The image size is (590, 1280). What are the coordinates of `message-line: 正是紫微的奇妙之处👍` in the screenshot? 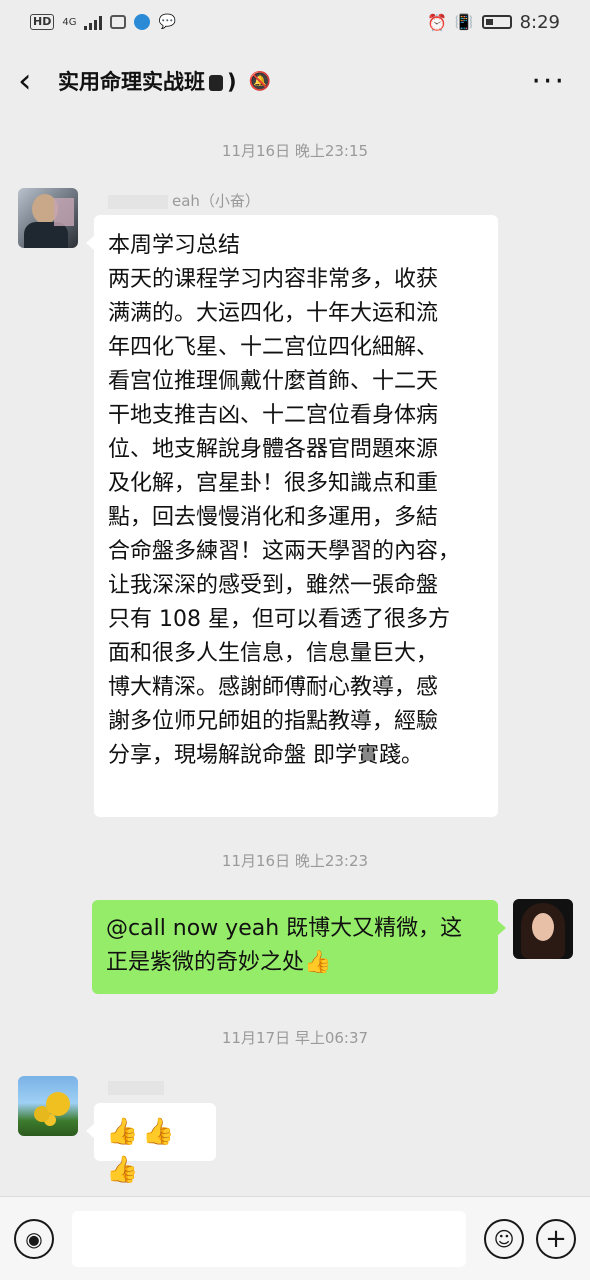 It's located at (219, 962).